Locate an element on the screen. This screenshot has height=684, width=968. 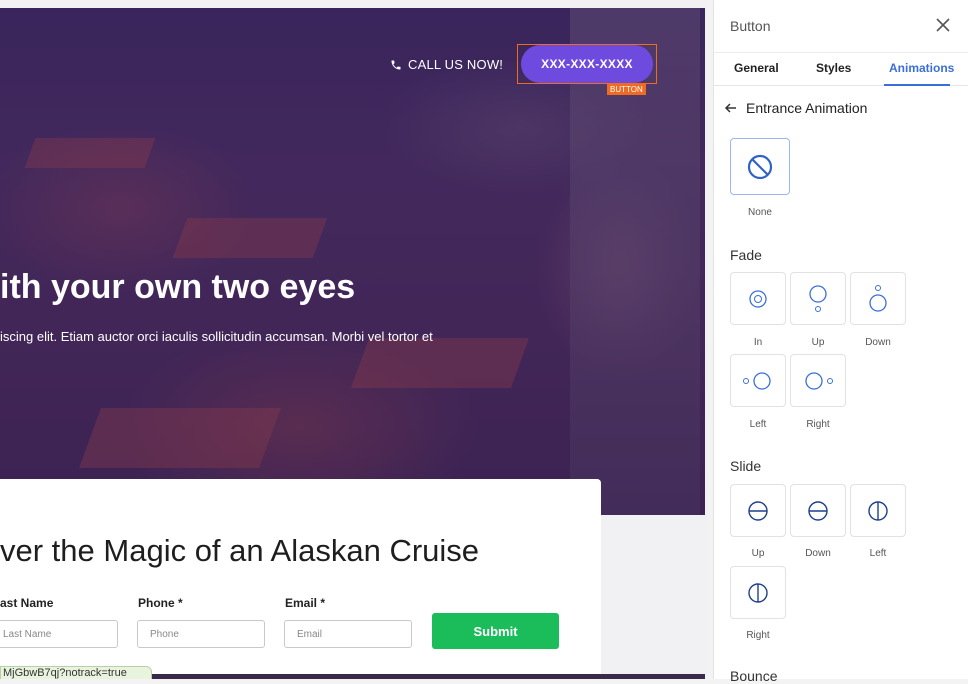
animation-none-option is located at coordinates (760, 166).